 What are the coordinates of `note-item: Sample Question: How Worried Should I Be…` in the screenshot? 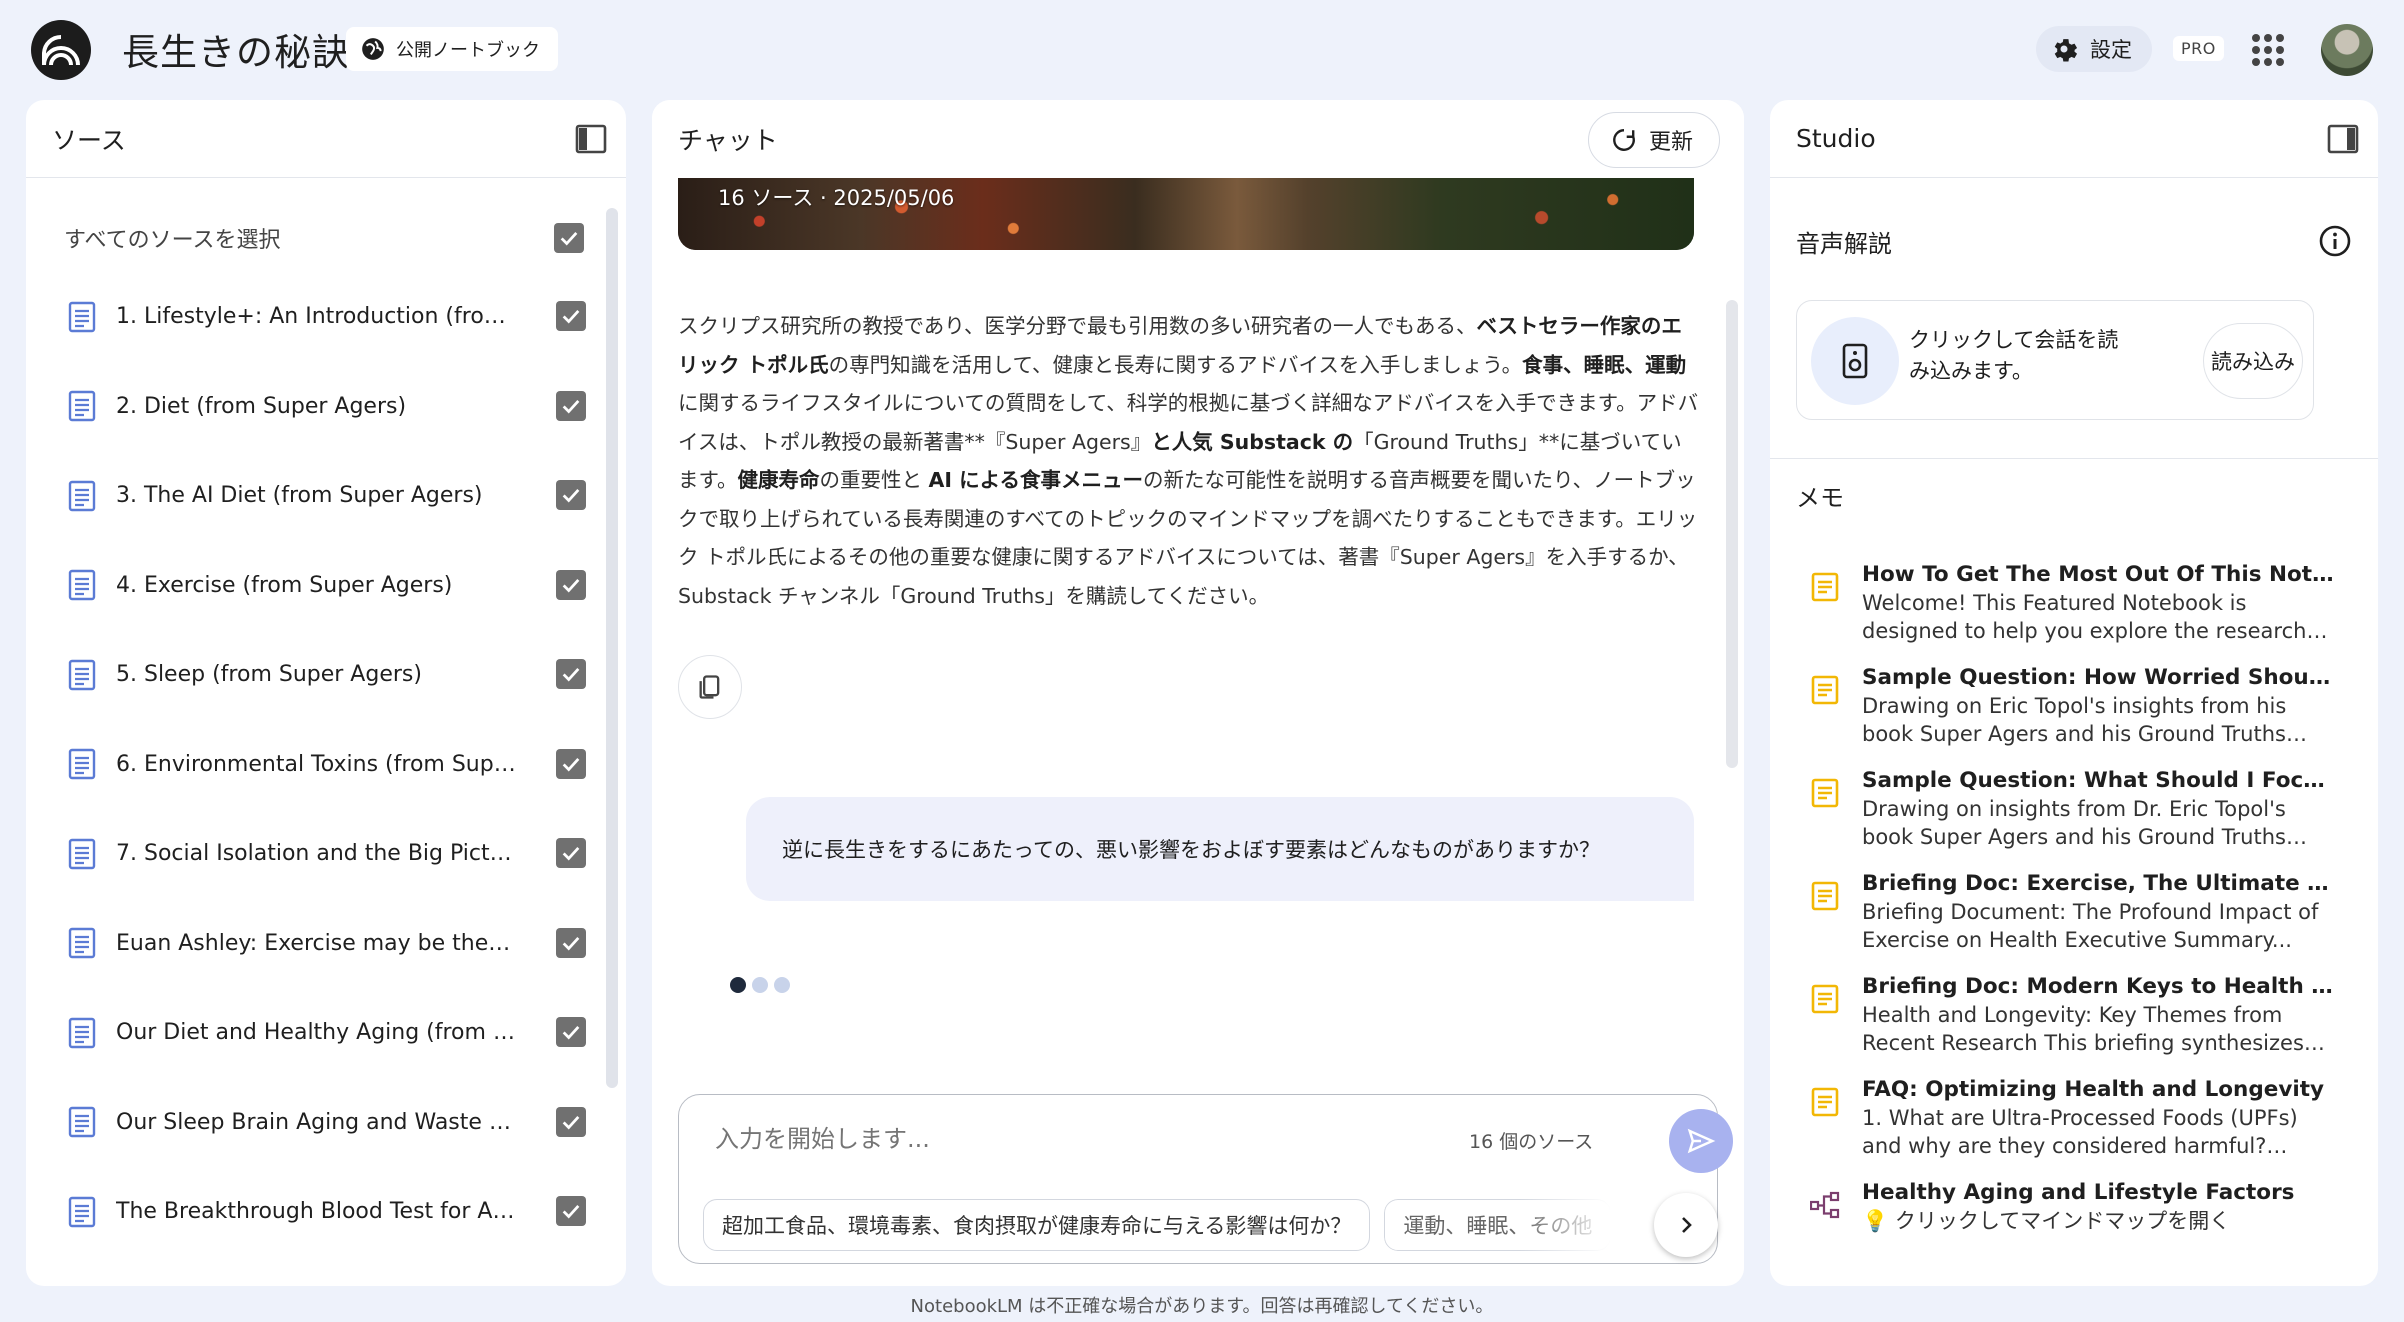 It's located at (2066, 716).